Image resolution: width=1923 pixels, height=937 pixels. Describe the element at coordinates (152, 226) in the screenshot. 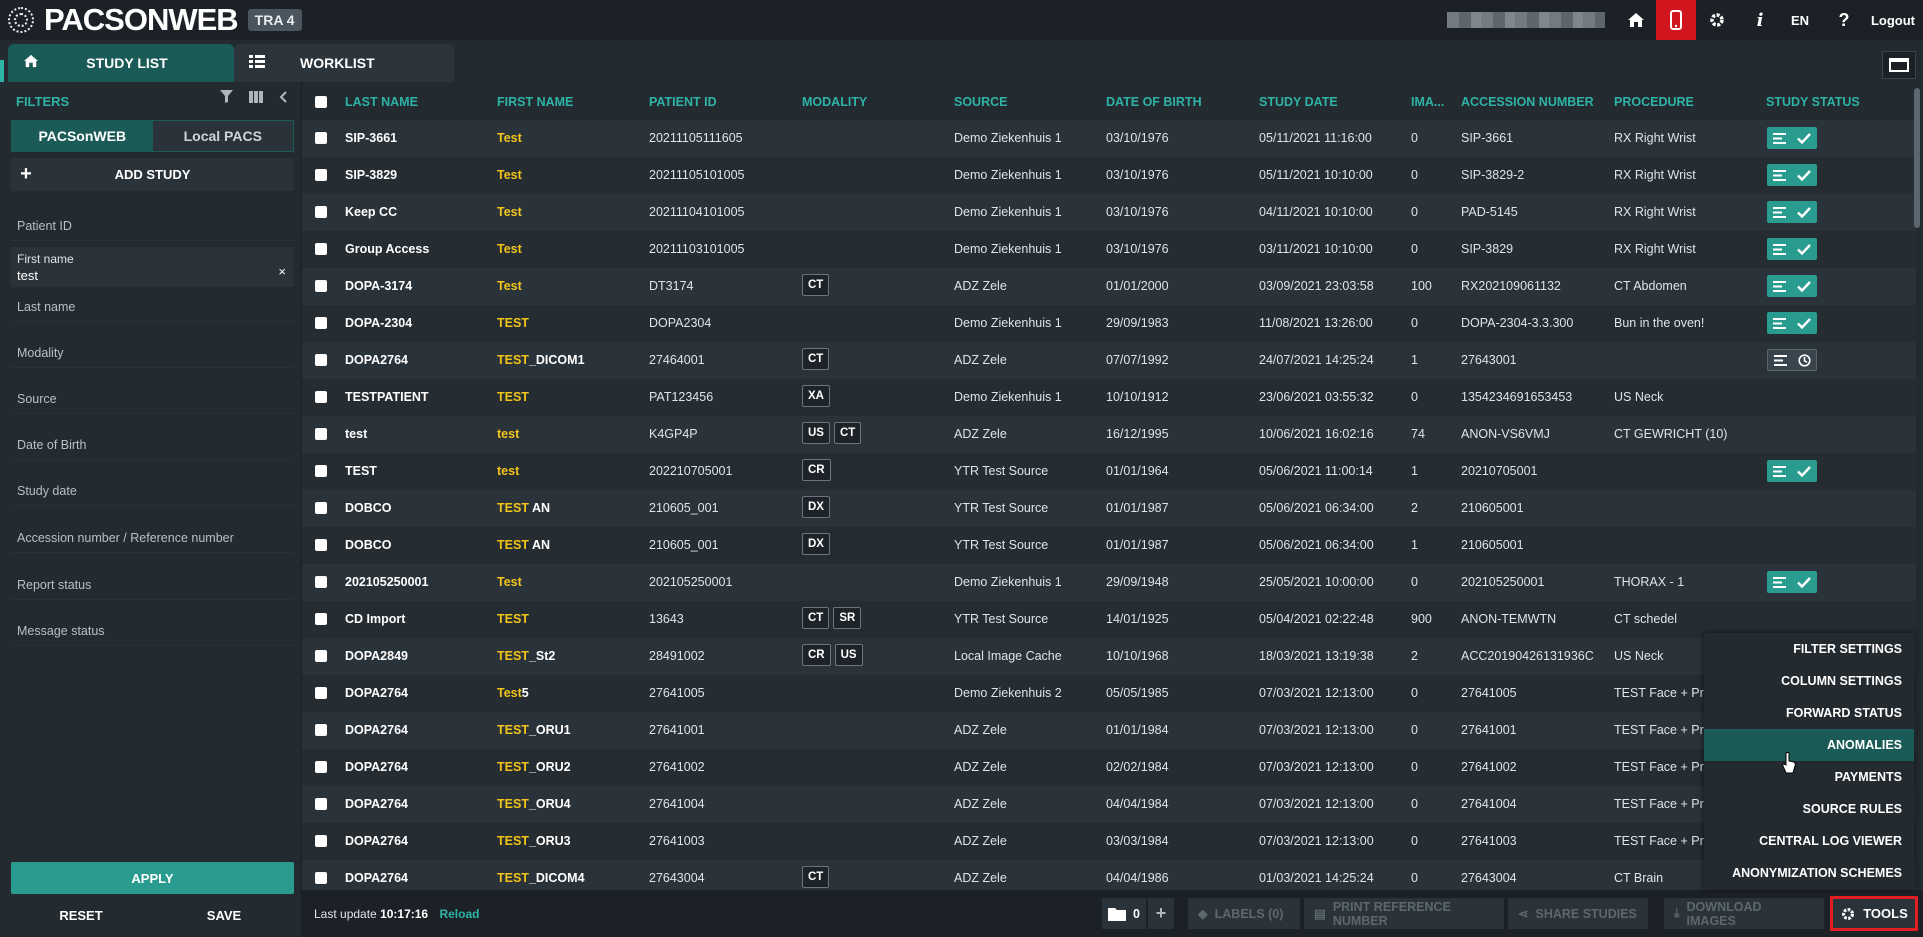

I see `patient-id-field: Patient ID` at that location.